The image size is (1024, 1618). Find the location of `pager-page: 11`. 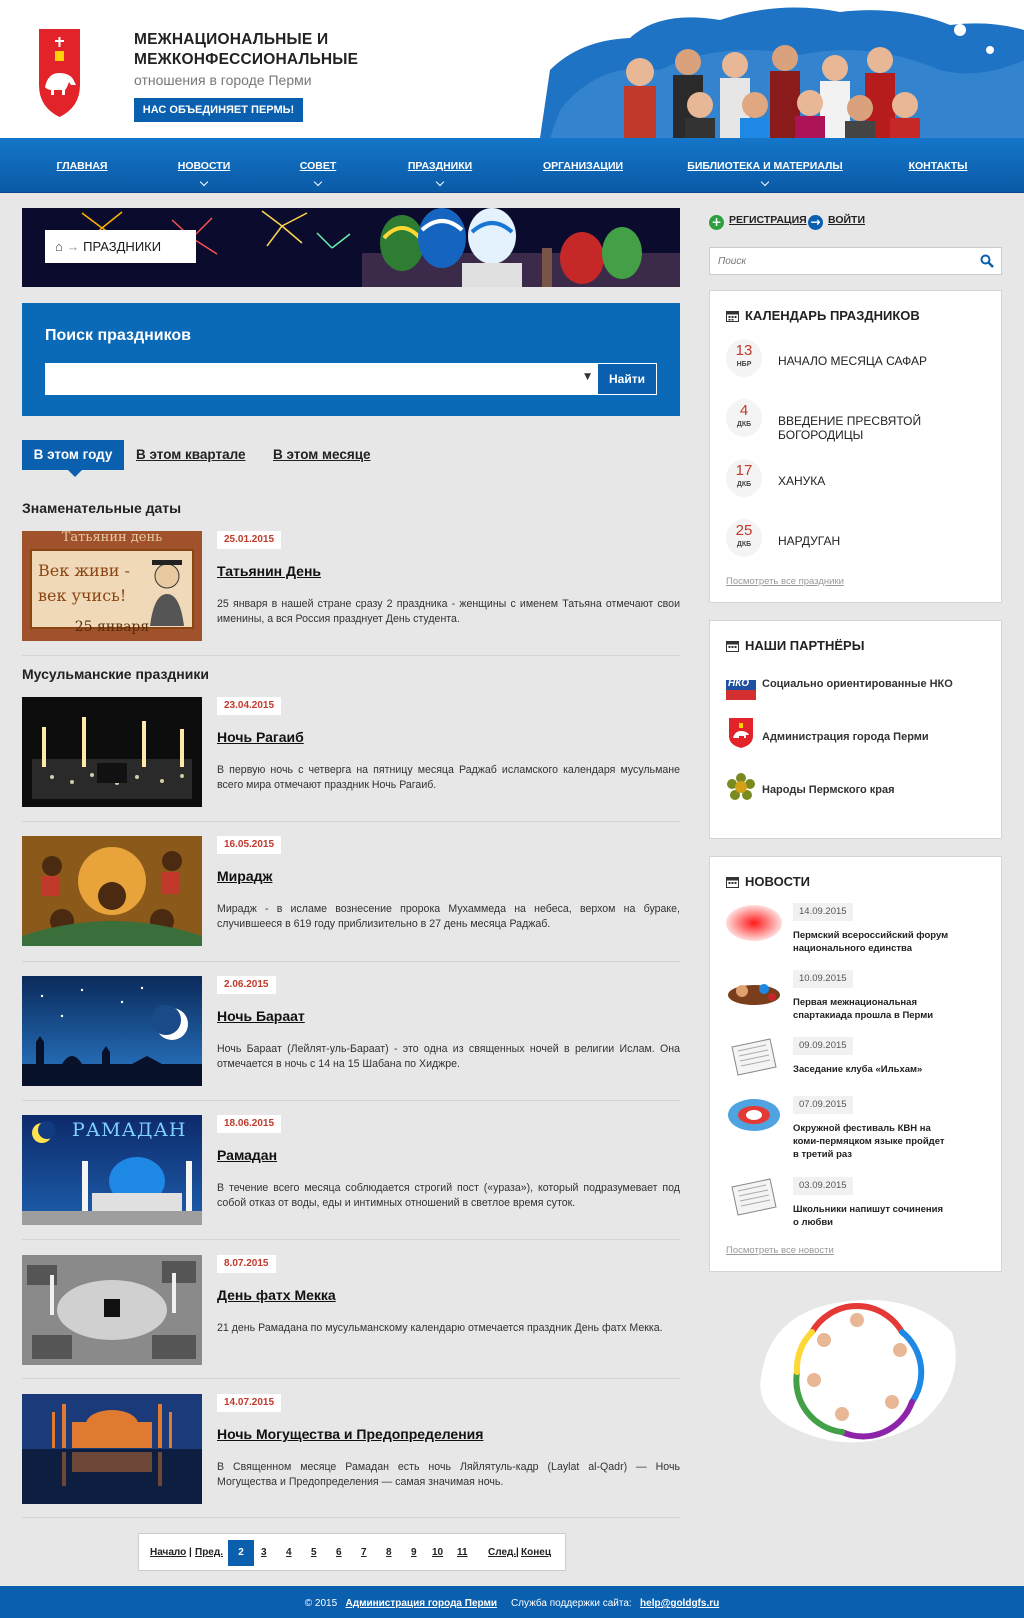

pager-page: 11 is located at coordinates (462, 1552).